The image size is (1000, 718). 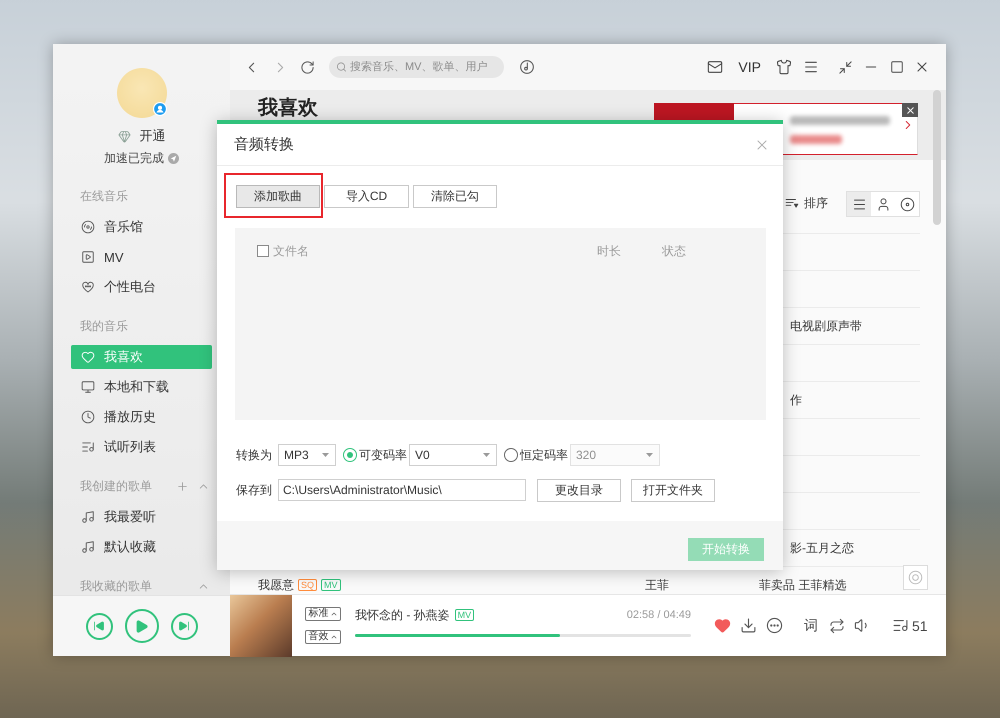 What do you see at coordinates (307, 455) in the screenshot?
I see `format-select: MP3` at bounding box center [307, 455].